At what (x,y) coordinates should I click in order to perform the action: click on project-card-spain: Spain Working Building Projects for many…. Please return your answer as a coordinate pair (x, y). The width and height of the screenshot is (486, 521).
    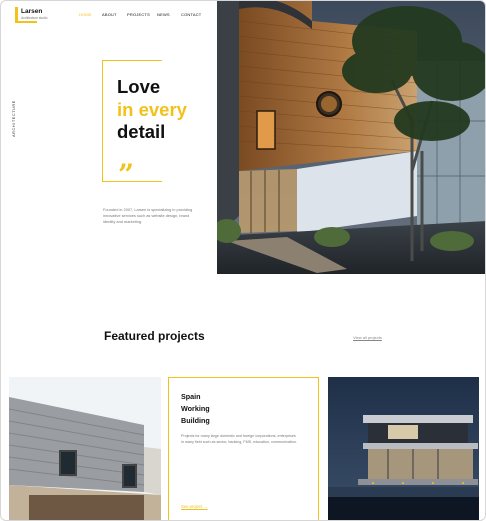
    Looking at the image, I should click on (243, 448).